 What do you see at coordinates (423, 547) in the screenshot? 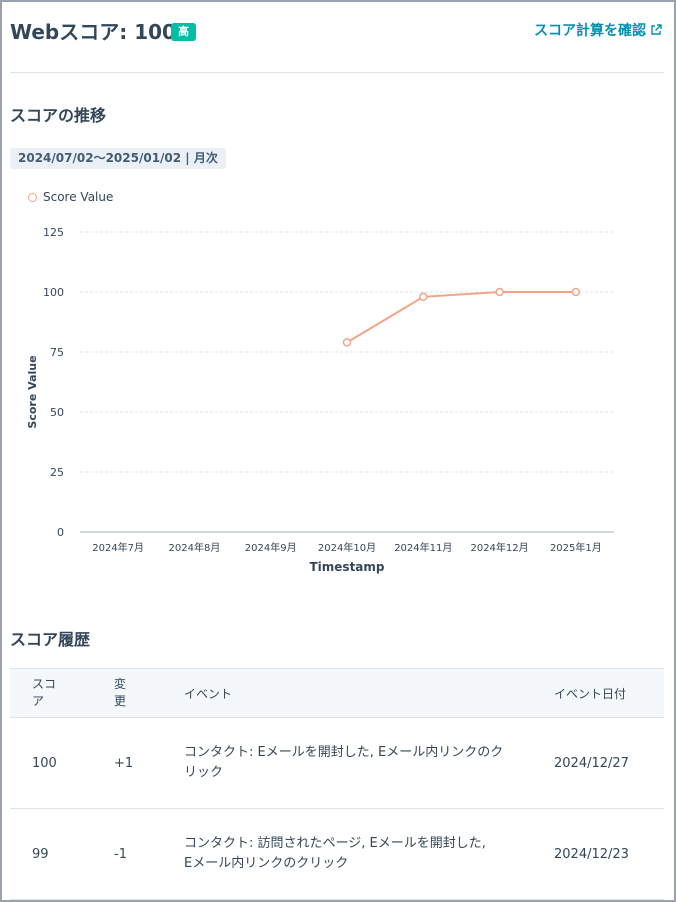
I see `x-tick-label: 2024年11月` at bounding box center [423, 547].